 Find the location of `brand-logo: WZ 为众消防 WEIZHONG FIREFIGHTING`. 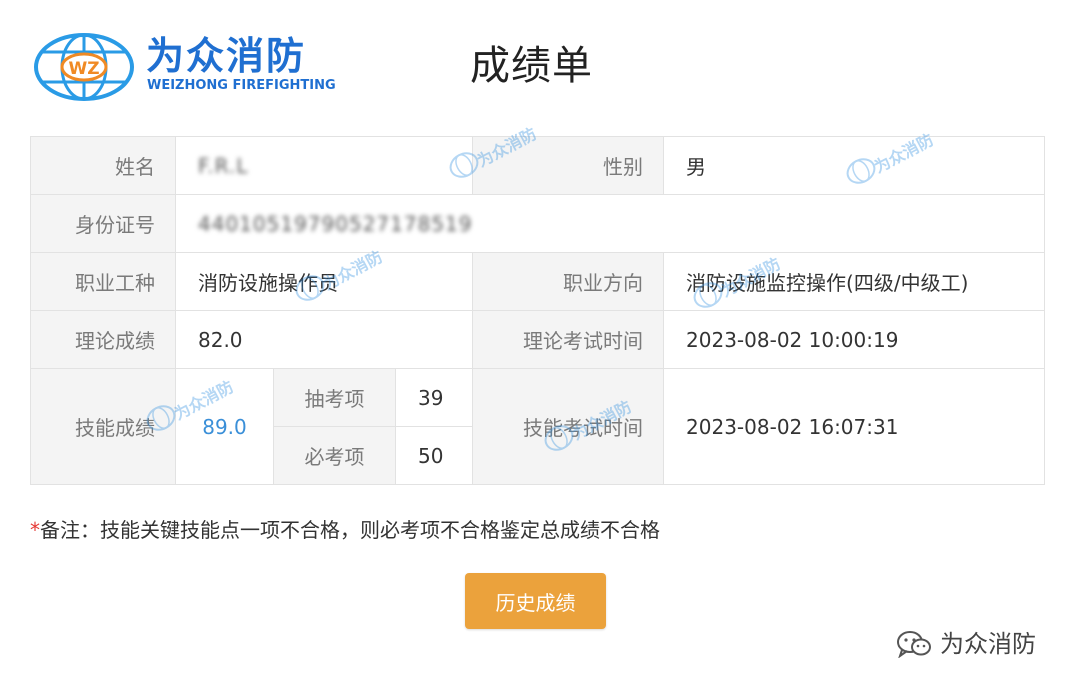

brand-logo: WZ 为众消防 WEIZHONG FIREFIGHTING is located at coordinates (184, 67).